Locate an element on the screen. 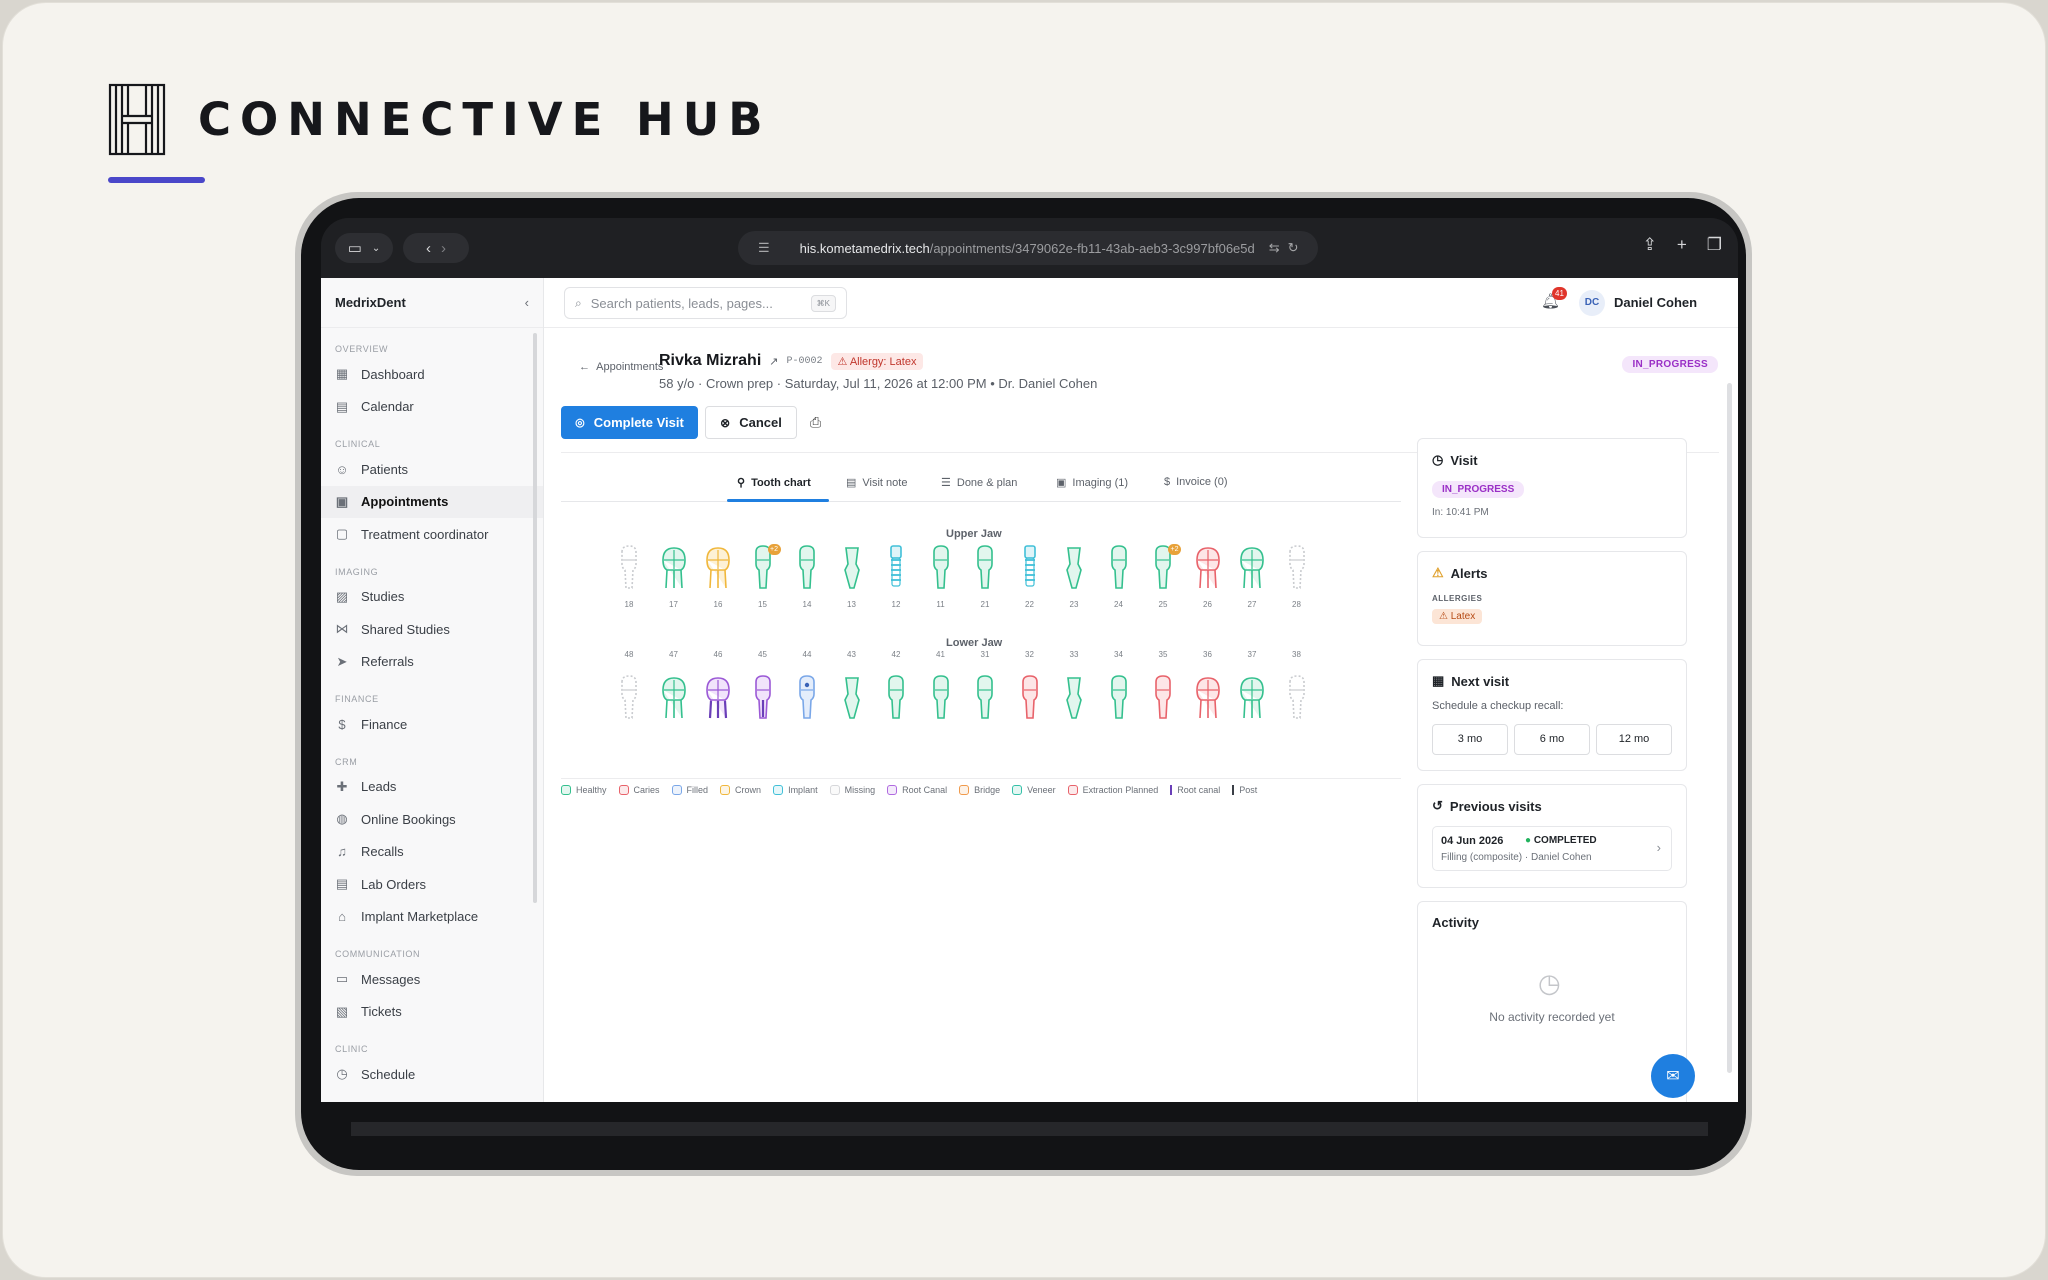  next-visit-title: ▦ Next visit is located at coordinates (1470, 681).